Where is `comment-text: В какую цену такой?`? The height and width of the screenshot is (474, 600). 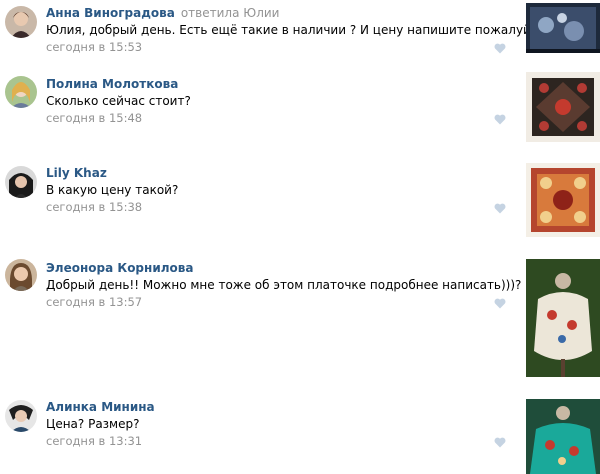 comment-text: В какую цену такой? is located at coordinates (112, 190).